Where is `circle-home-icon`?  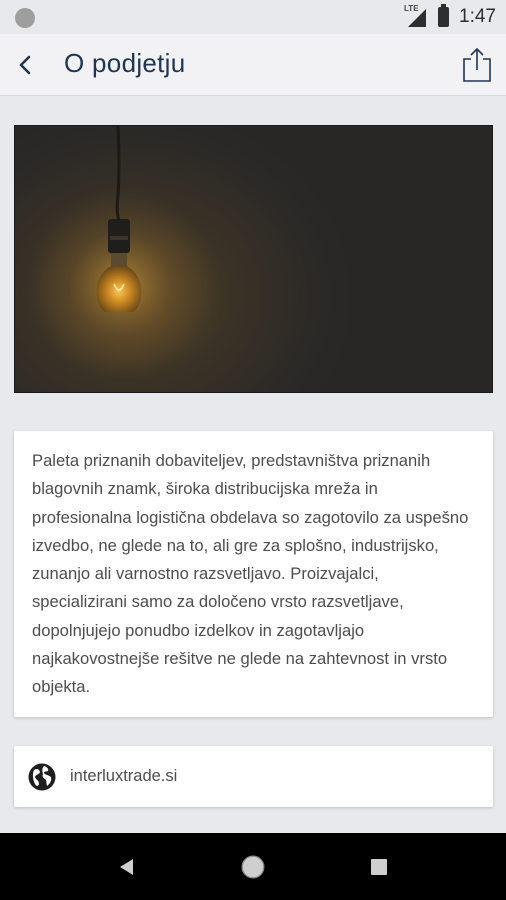
circle-home-icon is located at coordinates (253, 866).